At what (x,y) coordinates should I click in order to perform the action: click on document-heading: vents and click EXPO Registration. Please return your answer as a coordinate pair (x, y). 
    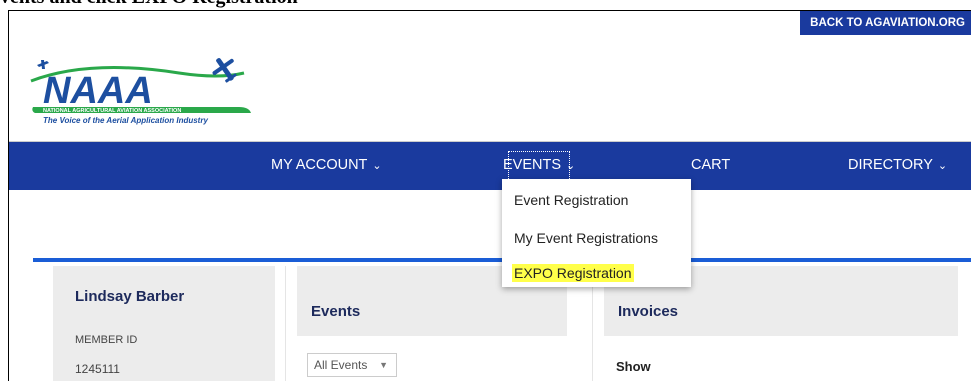
    Looking at the image, I should click on (149, 4).